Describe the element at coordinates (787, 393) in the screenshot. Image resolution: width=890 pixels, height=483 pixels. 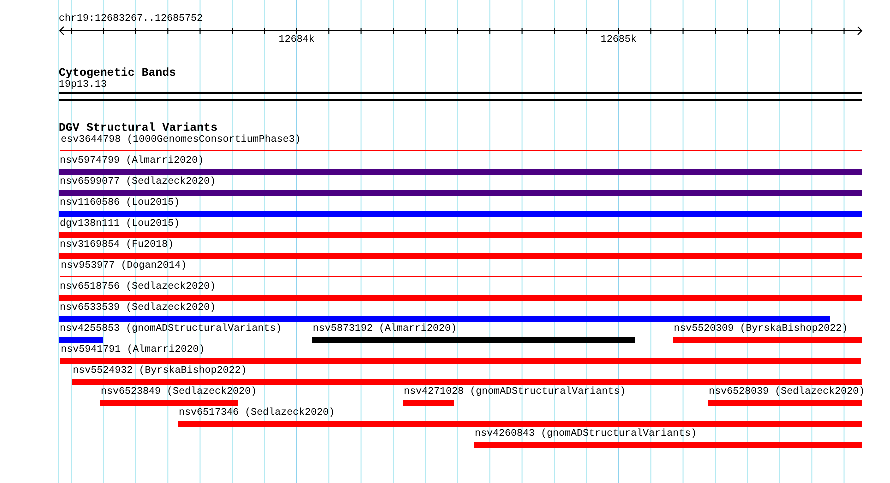
I see `variant-label: nsv6528039 (Sedlazeck2020)` at that location.